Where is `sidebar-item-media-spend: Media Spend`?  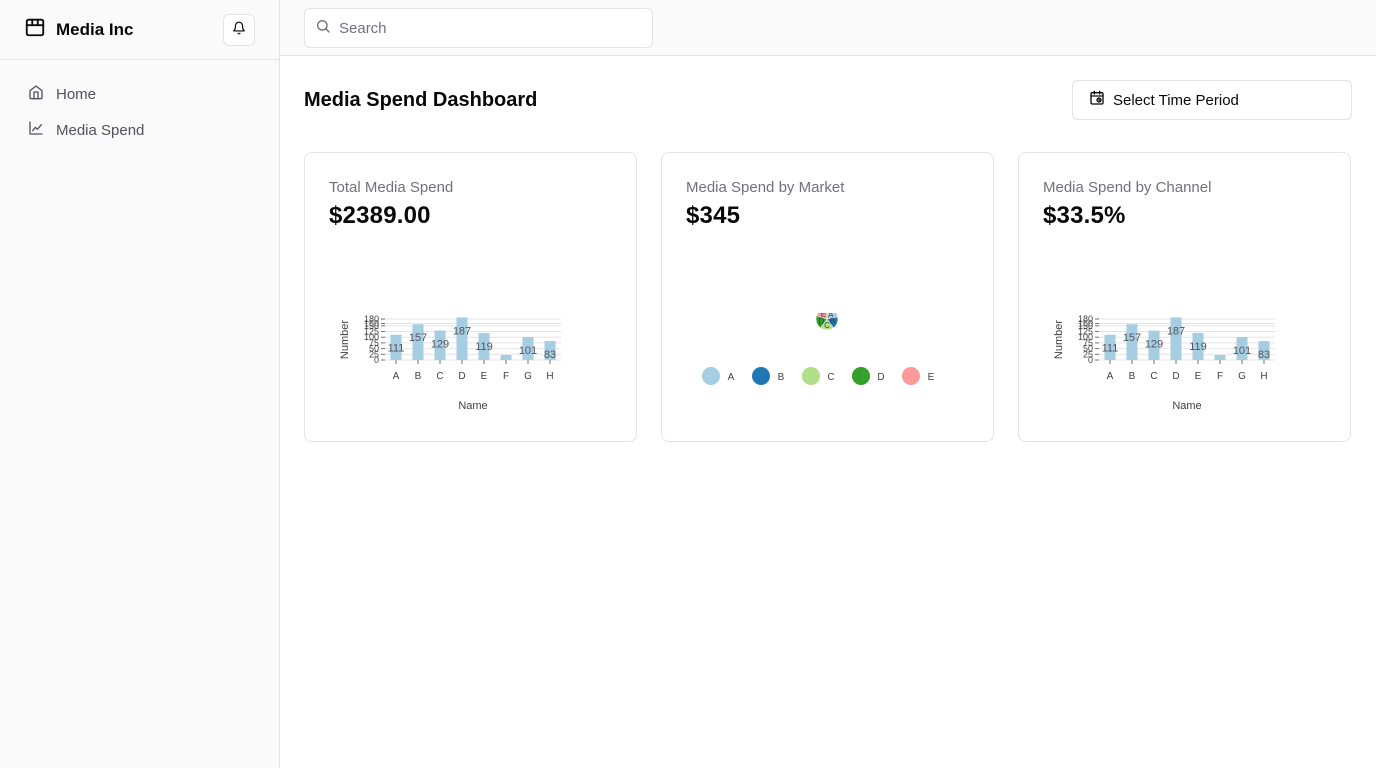
sidebar-item-media-spend: Media Spend is located at coordinates (139, 130).